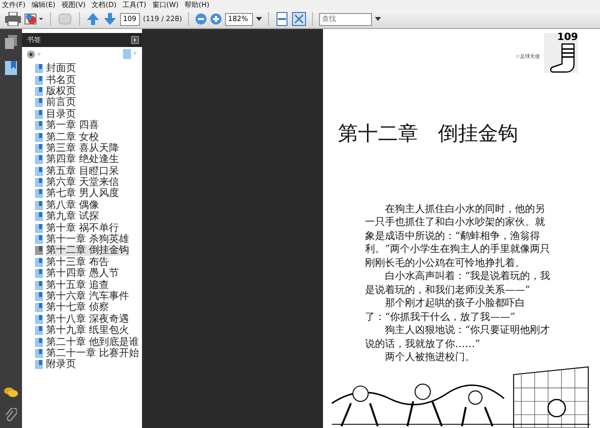 The width and height of the screenshot is (600, 428). What do you see at coordinates (61, 364) in the screenshot?
I see `bookmark-item: 附录页` at bounding box center [61, 364].